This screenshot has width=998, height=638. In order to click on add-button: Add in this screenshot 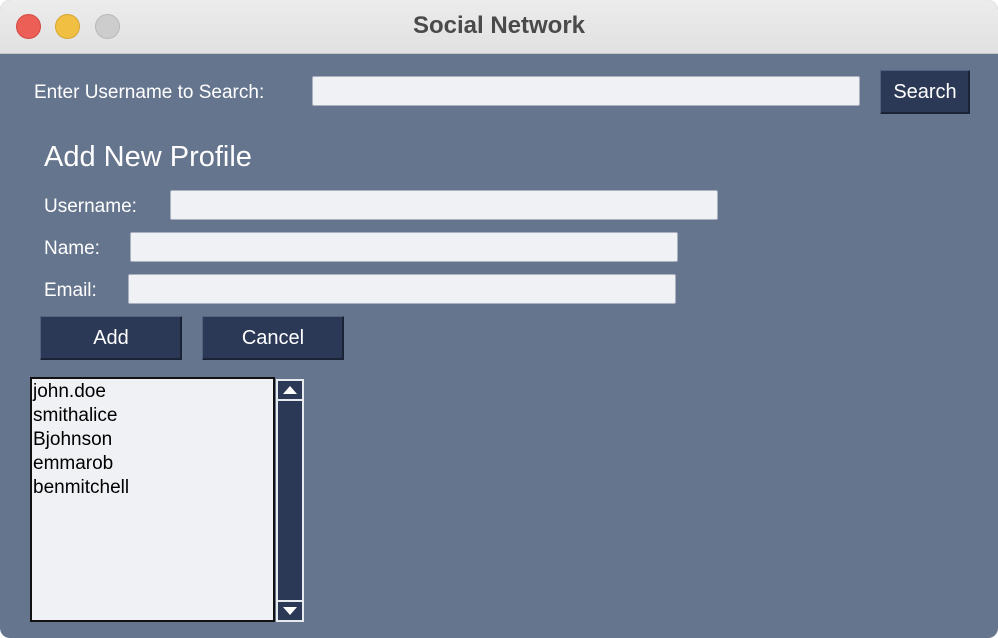, I will do `click(111, 338)`.